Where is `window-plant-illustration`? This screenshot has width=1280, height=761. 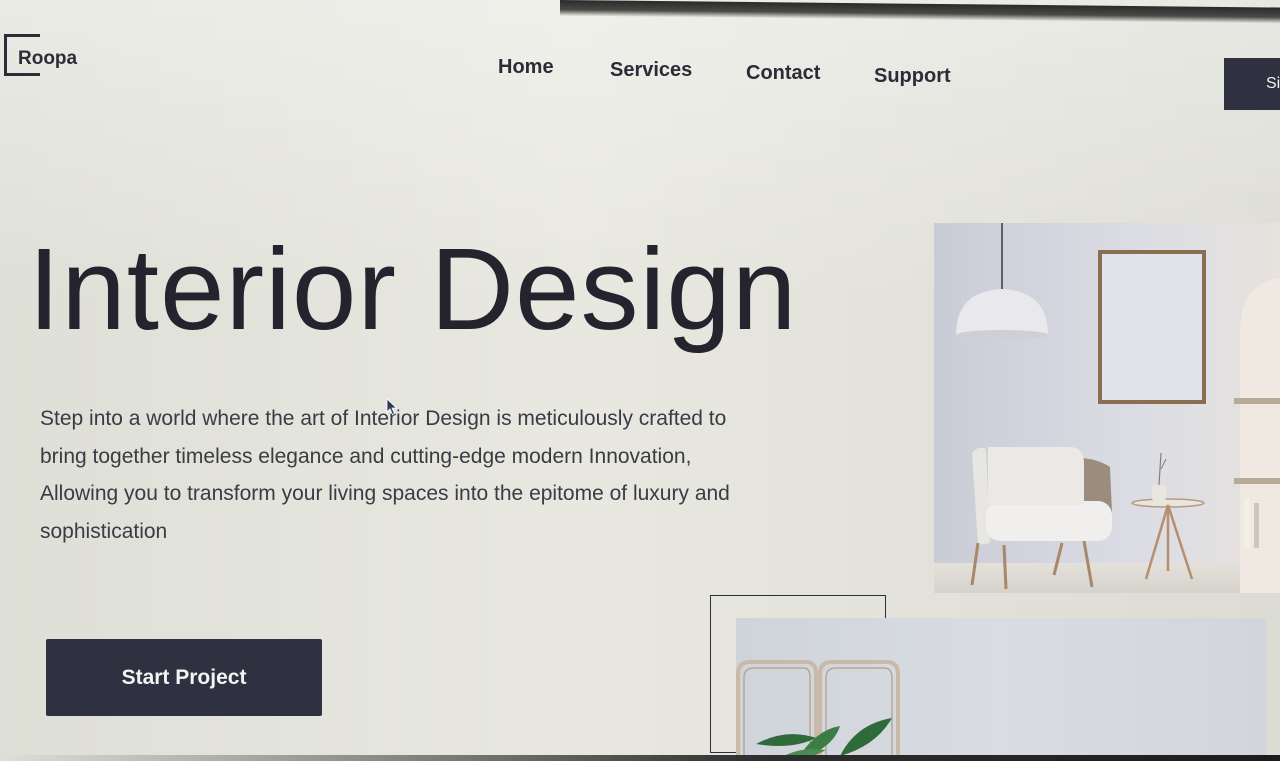
window-plant-illustration is located at coordinates (1001, 689).